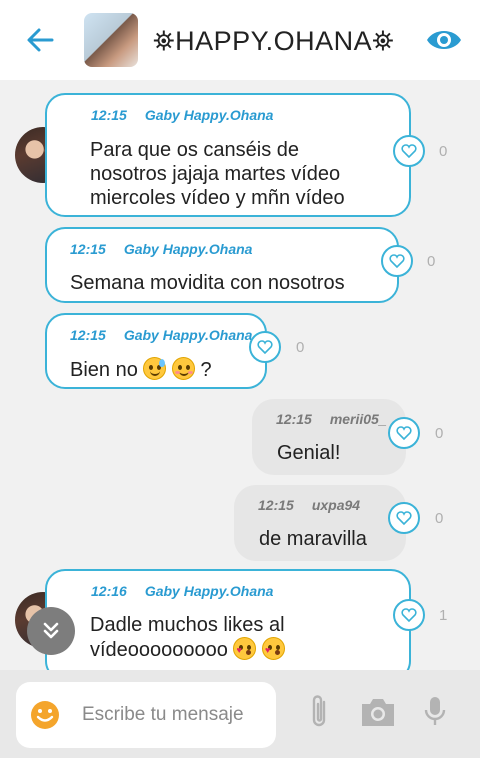 This screenshot has height=758, width=480. What do you see at coordinates (313, 539) in the screenshot?
I see `message-text: de maravilla` at bounding box center [313, 539].